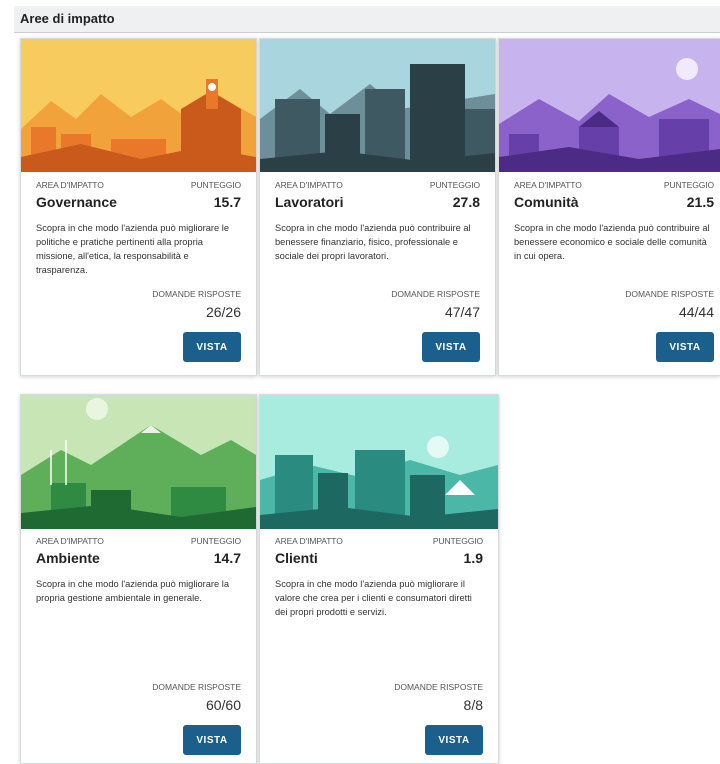 This screenshot has height=764, width=720. What do you see at coordinates (223, 705) in the screenshot?
I see `questions-value: 60/60` at bounding box center [223, 705].